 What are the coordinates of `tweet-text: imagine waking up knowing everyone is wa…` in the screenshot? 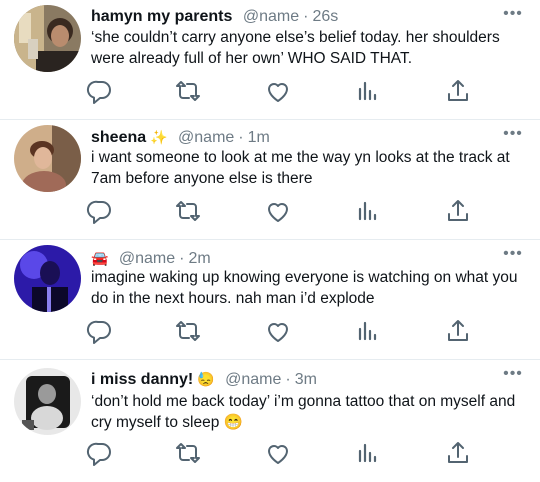 It's located at (304, 288).